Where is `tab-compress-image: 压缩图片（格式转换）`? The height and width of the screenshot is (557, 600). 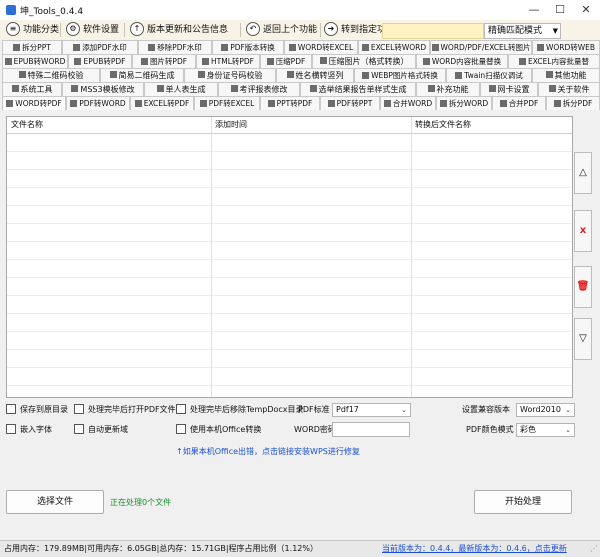 tab-compress-image: 压缩图片（格式转换） is located at coordinates (364, 61).